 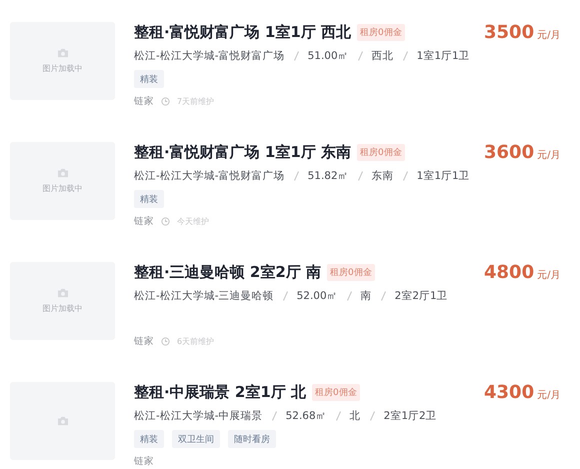 What do you see at coordinates (198, 416) in the screenshot?
I see `meta-text: 松江-松江大学城-中展瑞景` at bounding box center [198, 416].